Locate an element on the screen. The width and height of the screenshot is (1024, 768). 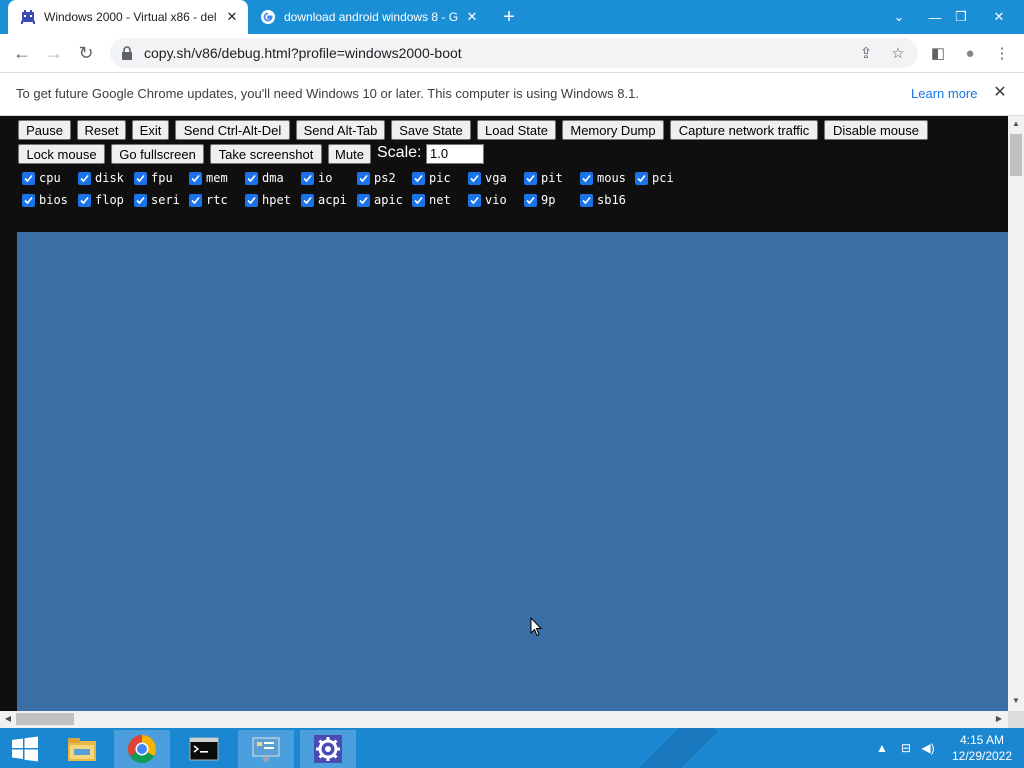
send-alt-tab-button: Send Alt-Tab is located at coordinates (340, 130).